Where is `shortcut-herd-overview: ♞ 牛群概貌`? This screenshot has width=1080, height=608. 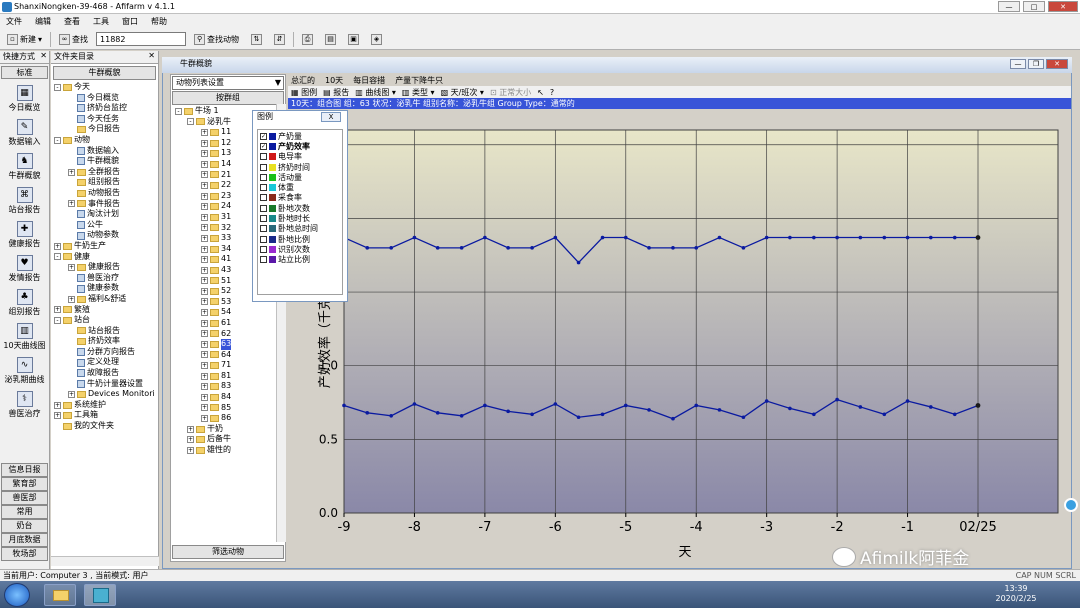 shortcut-herd-overview: ♞ 牛群概貌 is located at coordinates (24, 167).